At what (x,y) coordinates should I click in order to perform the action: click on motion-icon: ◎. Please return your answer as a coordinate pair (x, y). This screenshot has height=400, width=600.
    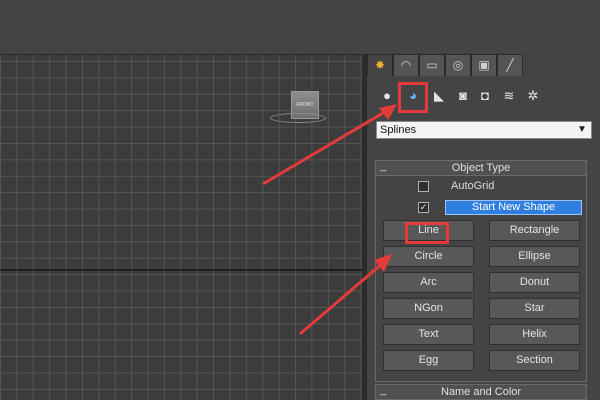
    Looking at the image, I should click on (458, 65).